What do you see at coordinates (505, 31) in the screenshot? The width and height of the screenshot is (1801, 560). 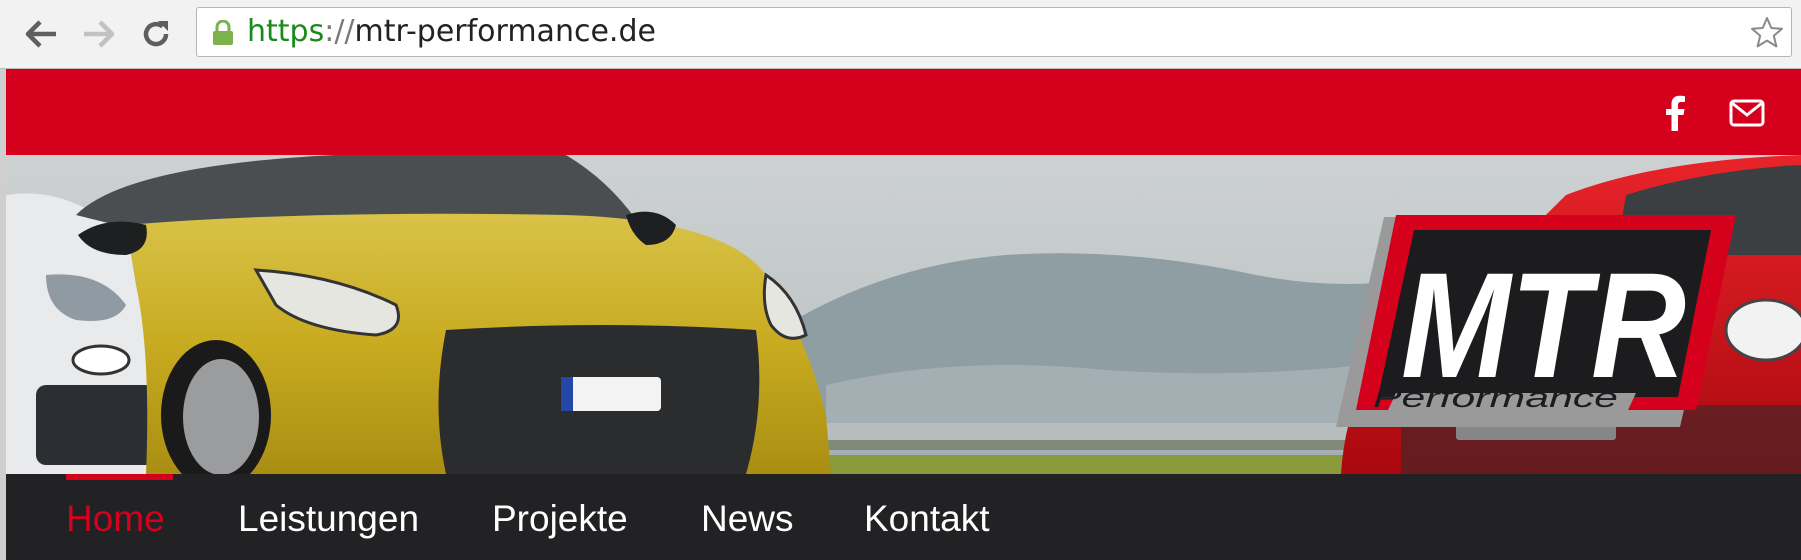 I see `url-host: mtr-performance.de` at bounding box center [505, 31].